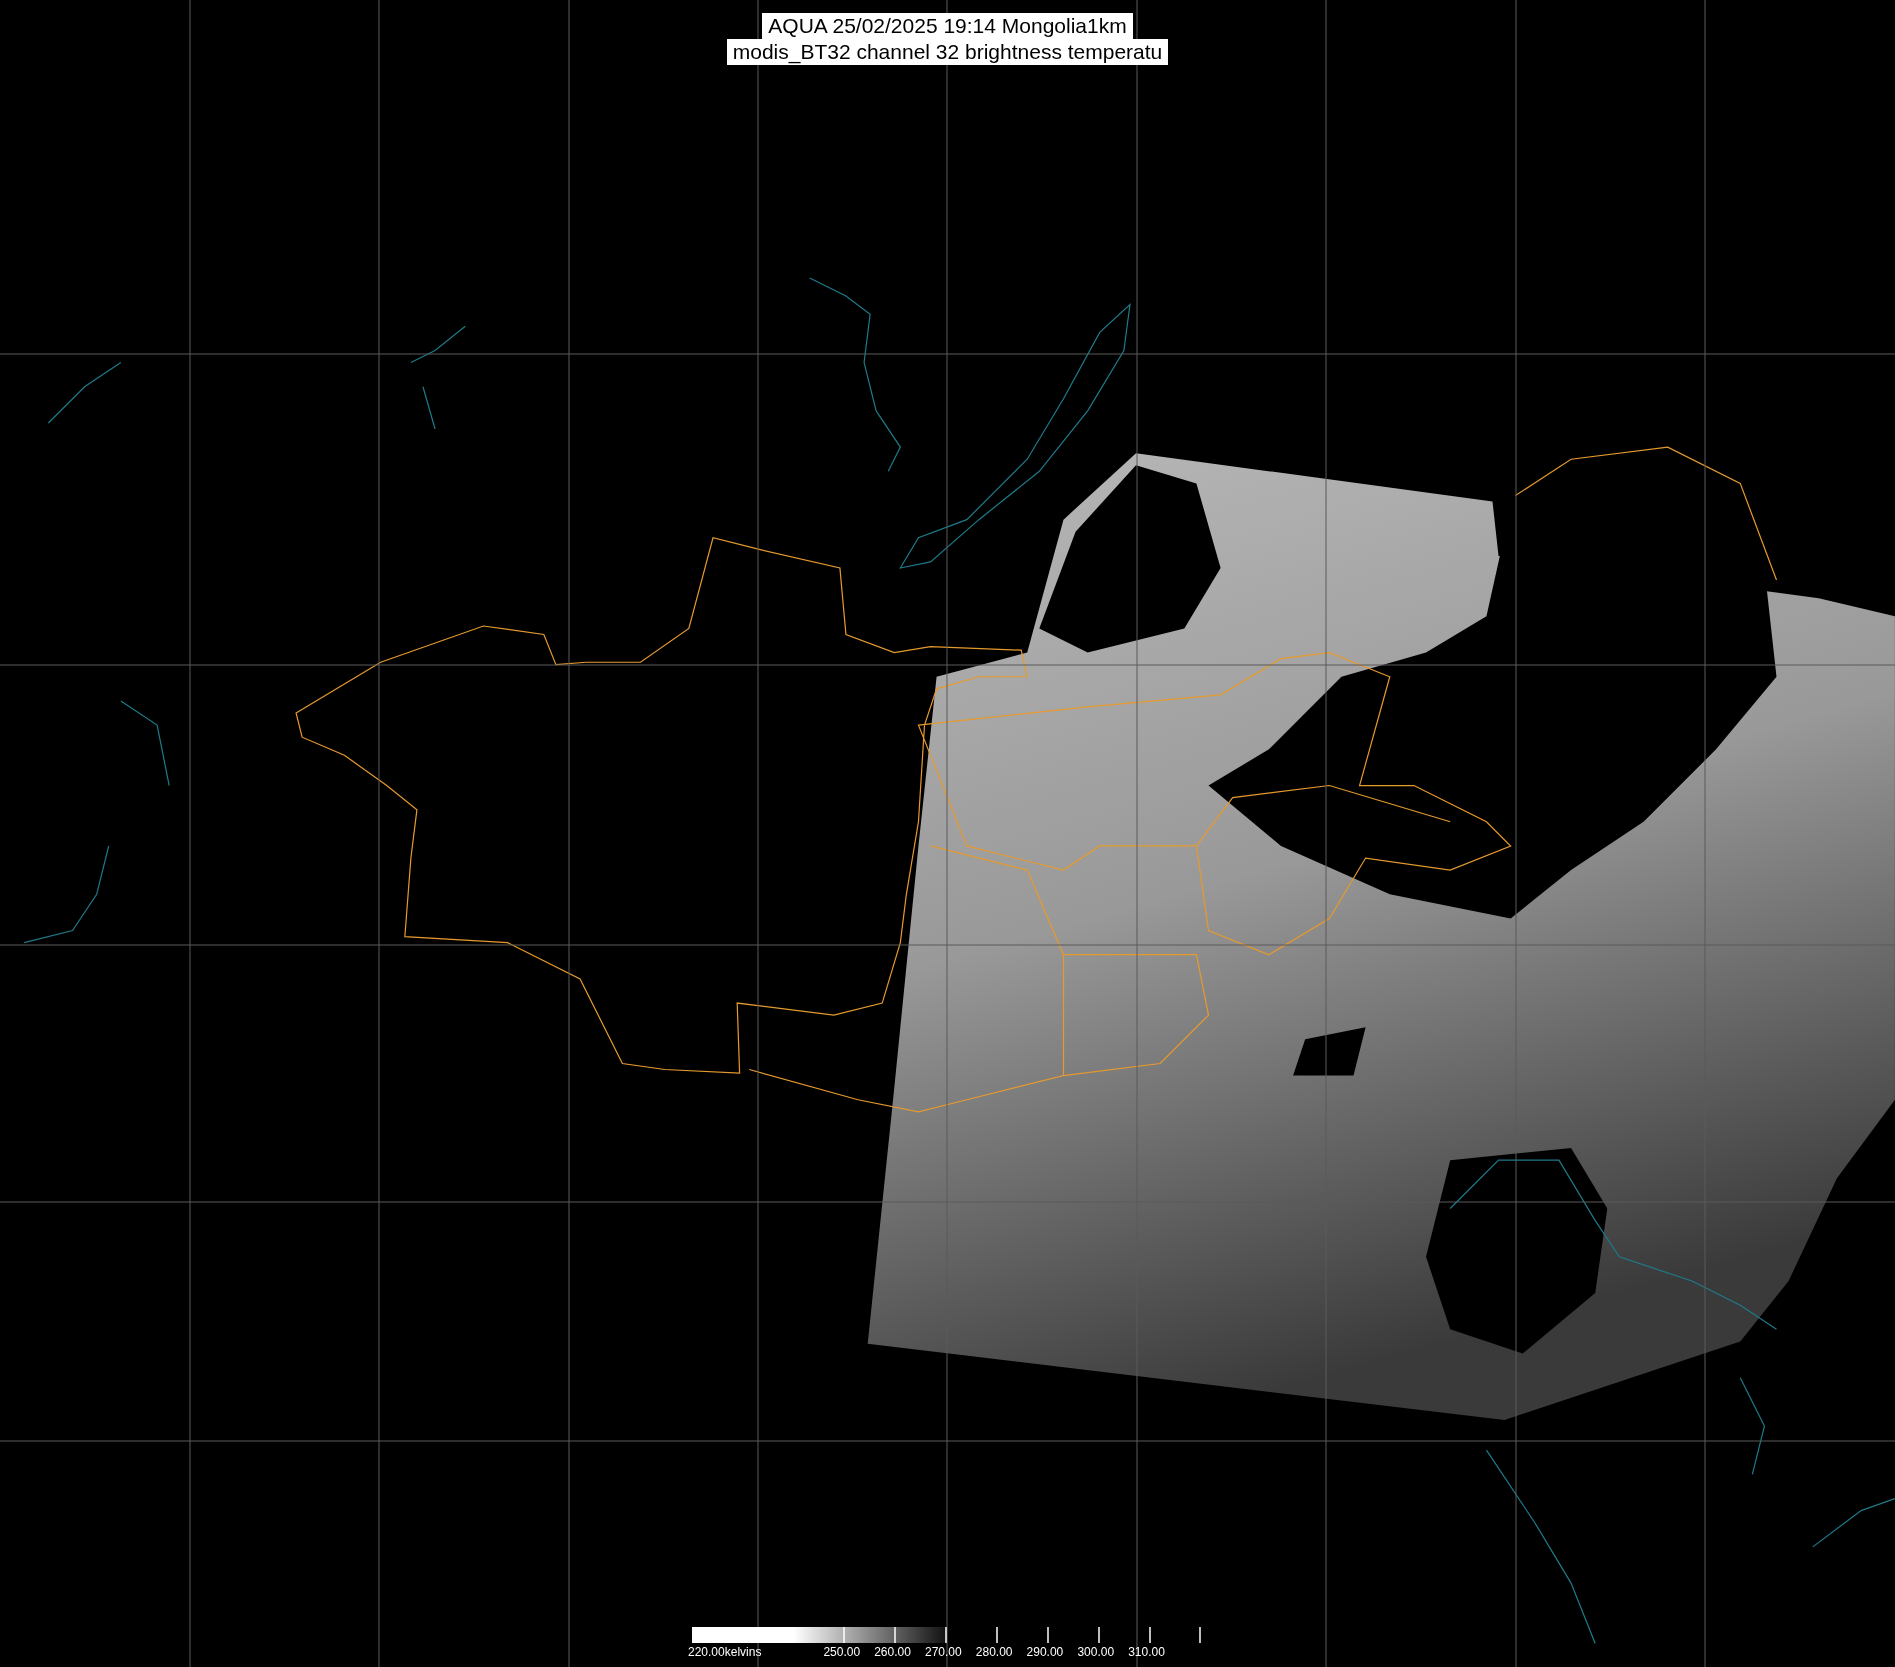 This screenshot has height=1667, width=1895. What do you see at coordinates (1096, 1652) in the screenshot?
I see `colorbar-tick-label: 300.00` at bounding box center [1096, 1652].